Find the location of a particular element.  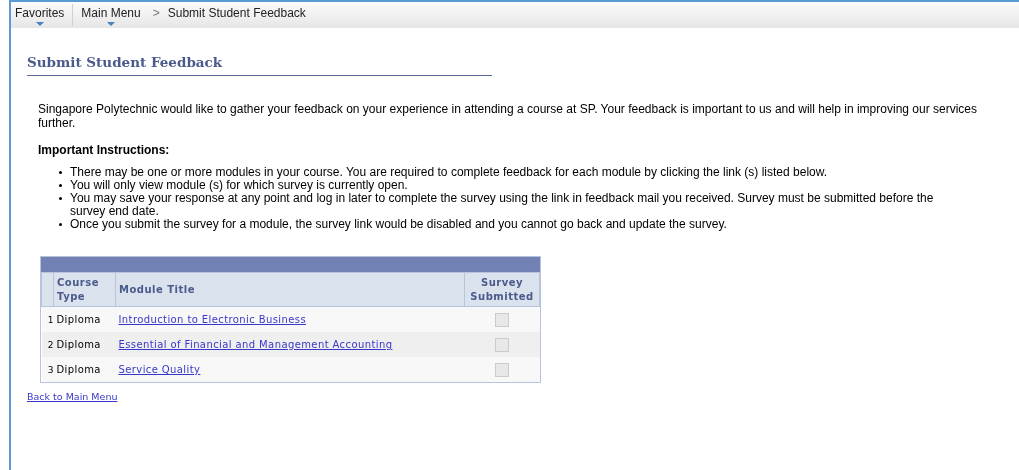

menu-link: Favorites is located at coordinates (42, 11).